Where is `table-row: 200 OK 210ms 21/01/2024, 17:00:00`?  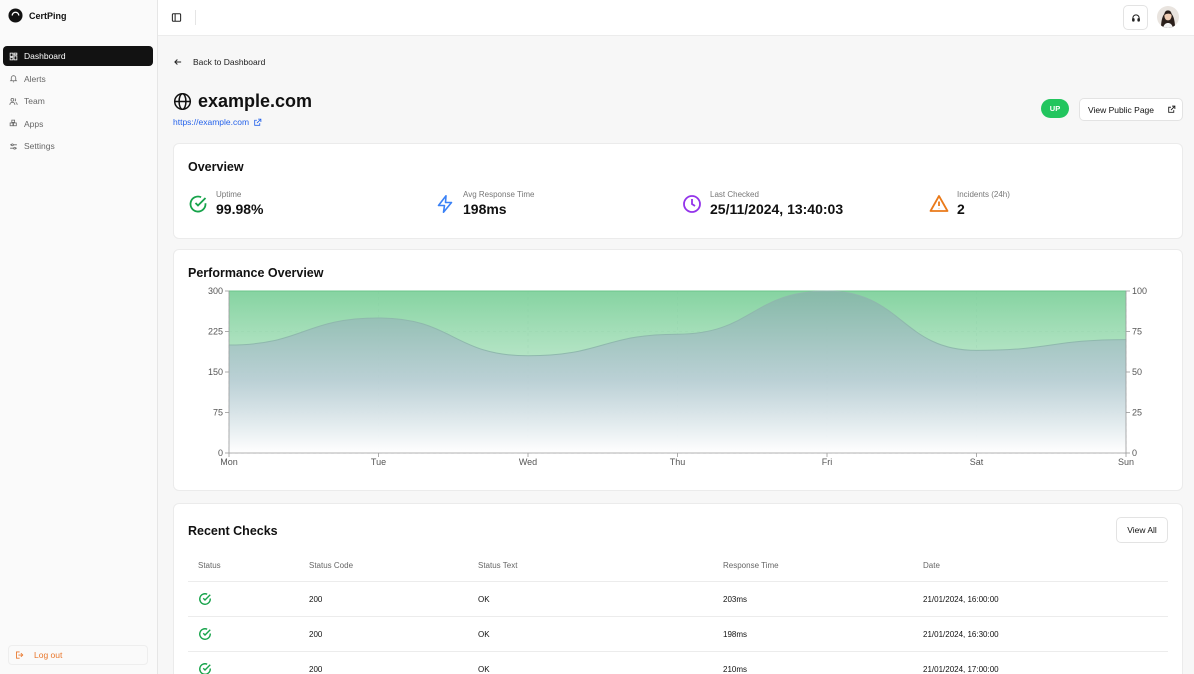 table-row: 200 OK 210ms 21/01/2024, 17:00:00 is located at coordinates (678, 663).